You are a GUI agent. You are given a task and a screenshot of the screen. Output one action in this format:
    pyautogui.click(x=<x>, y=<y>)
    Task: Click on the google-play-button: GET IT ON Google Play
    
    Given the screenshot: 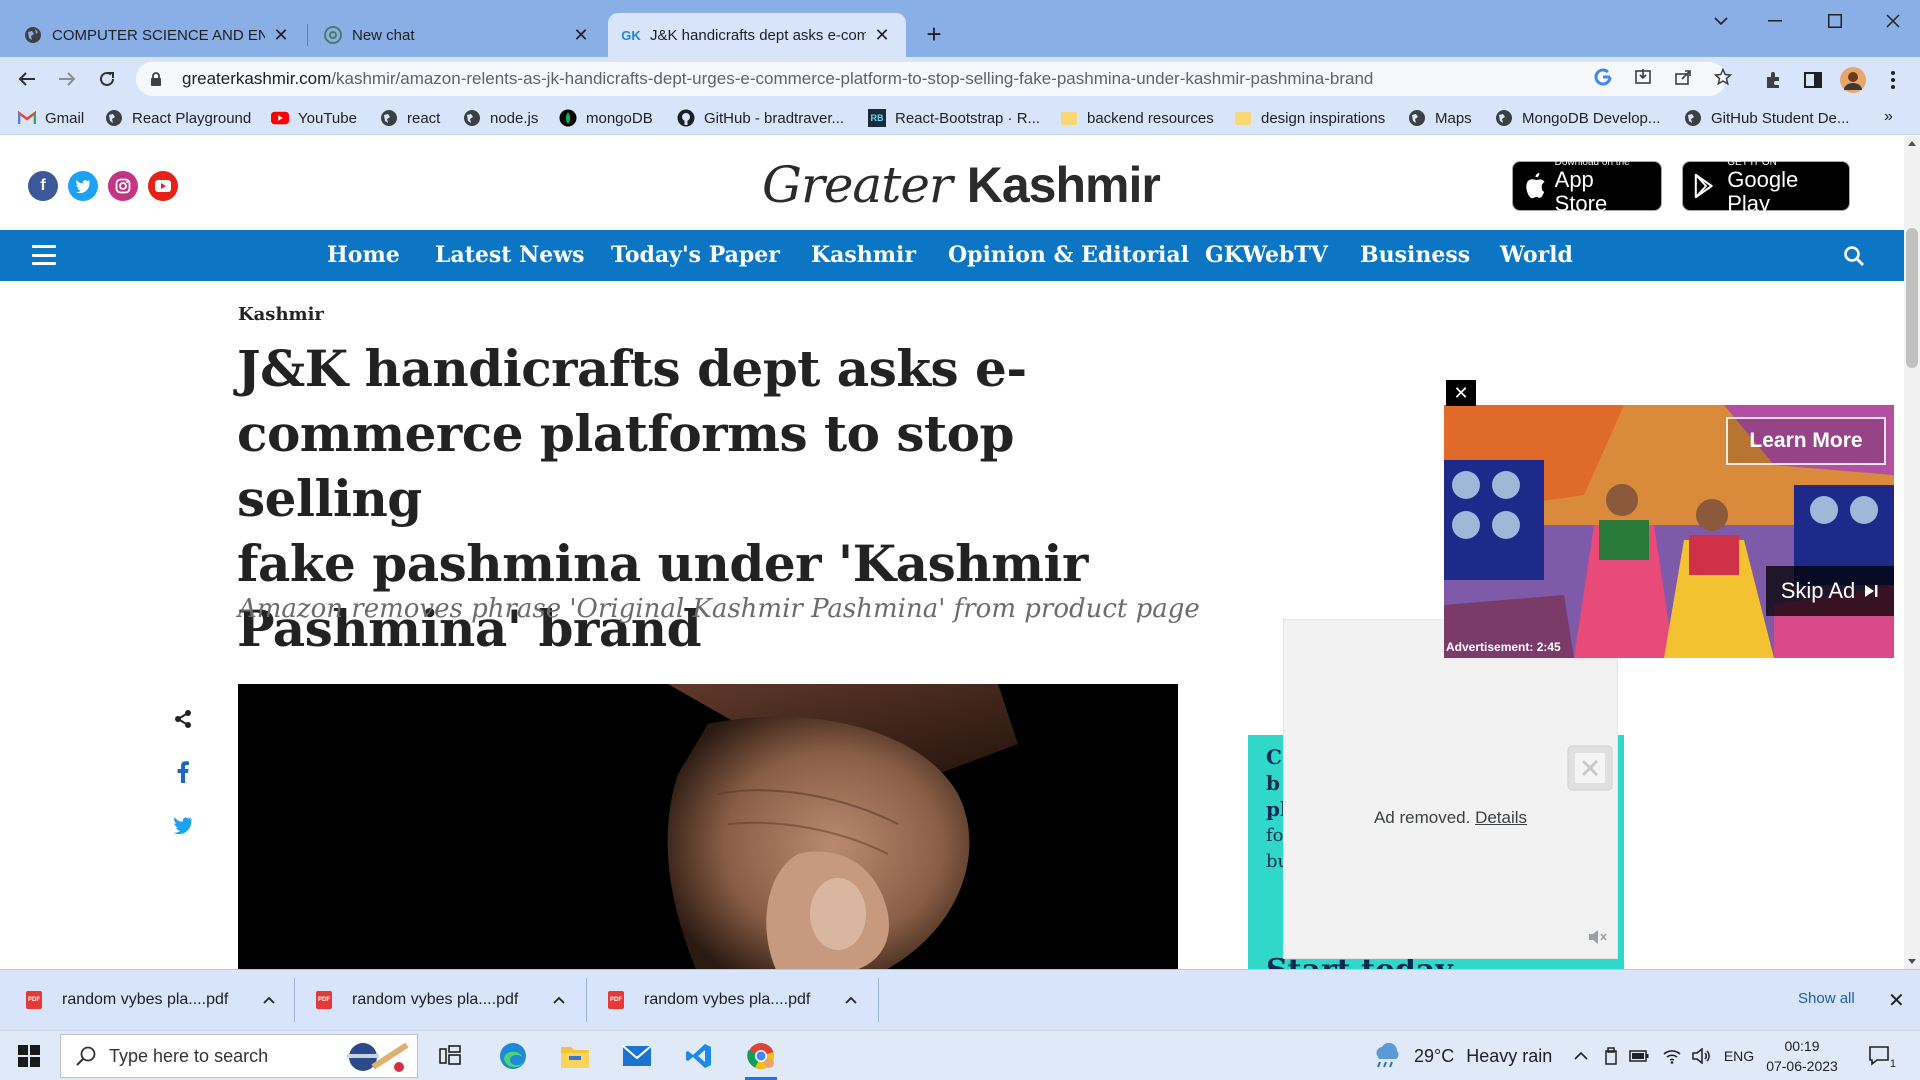 What is the action you would take?
    pyautogui.click(x=1766, y=186)
    